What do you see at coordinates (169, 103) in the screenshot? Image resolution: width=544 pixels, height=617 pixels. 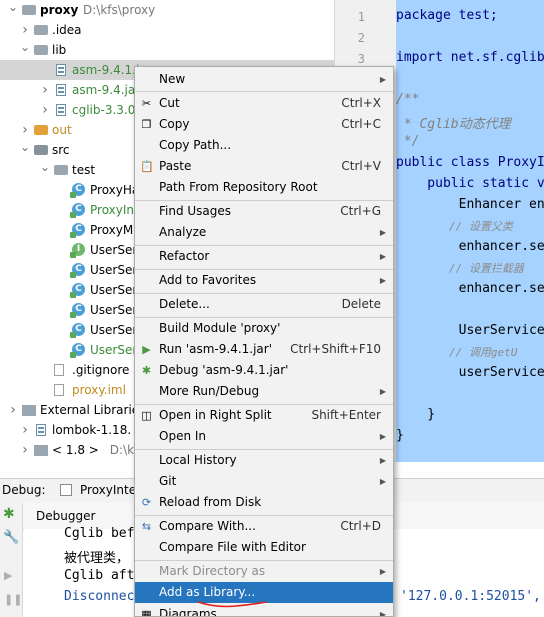 I see `menu-item-label: Cut` at bounding box center [169, 103].